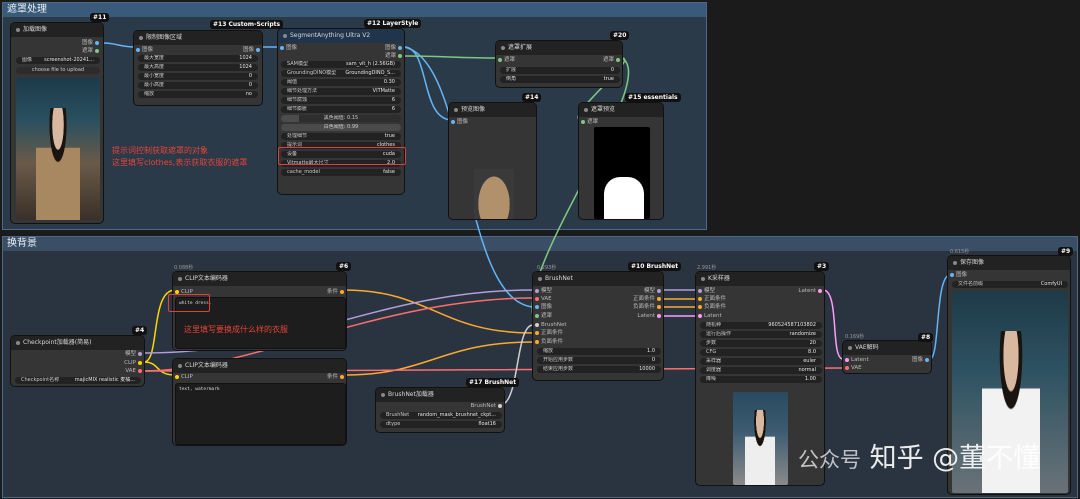 The height and width of the screenshot is (499, 1080). What do you see at coordinates (761, 325) in the screenshot?
I see `ksampler-seed: 随机种 960524587103802` at bounding box center [761, 325].